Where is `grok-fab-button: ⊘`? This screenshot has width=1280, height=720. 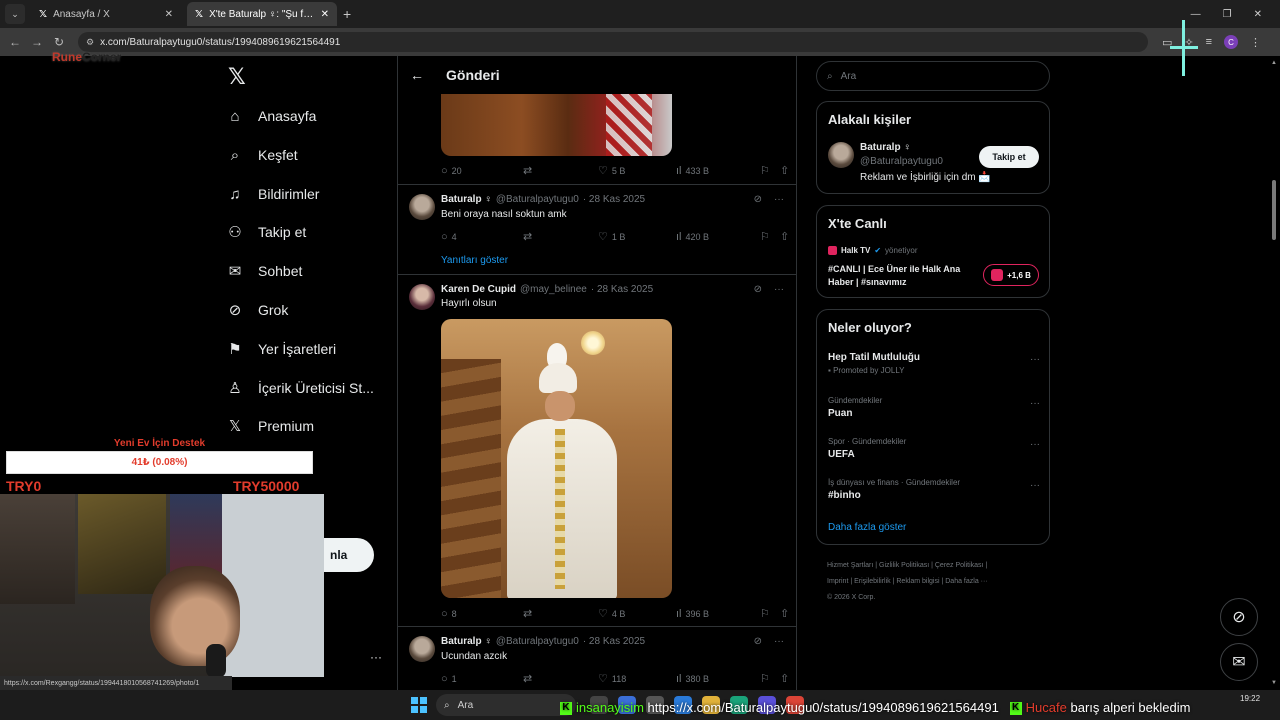 grok-fab-button: ⊘ is located at coordinates (1239, 617).